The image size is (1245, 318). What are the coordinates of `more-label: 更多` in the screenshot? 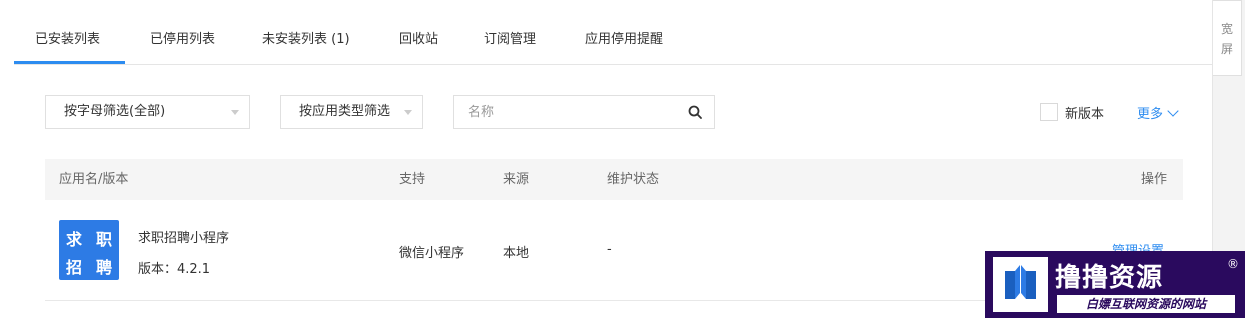 It's located at (1150, 114).